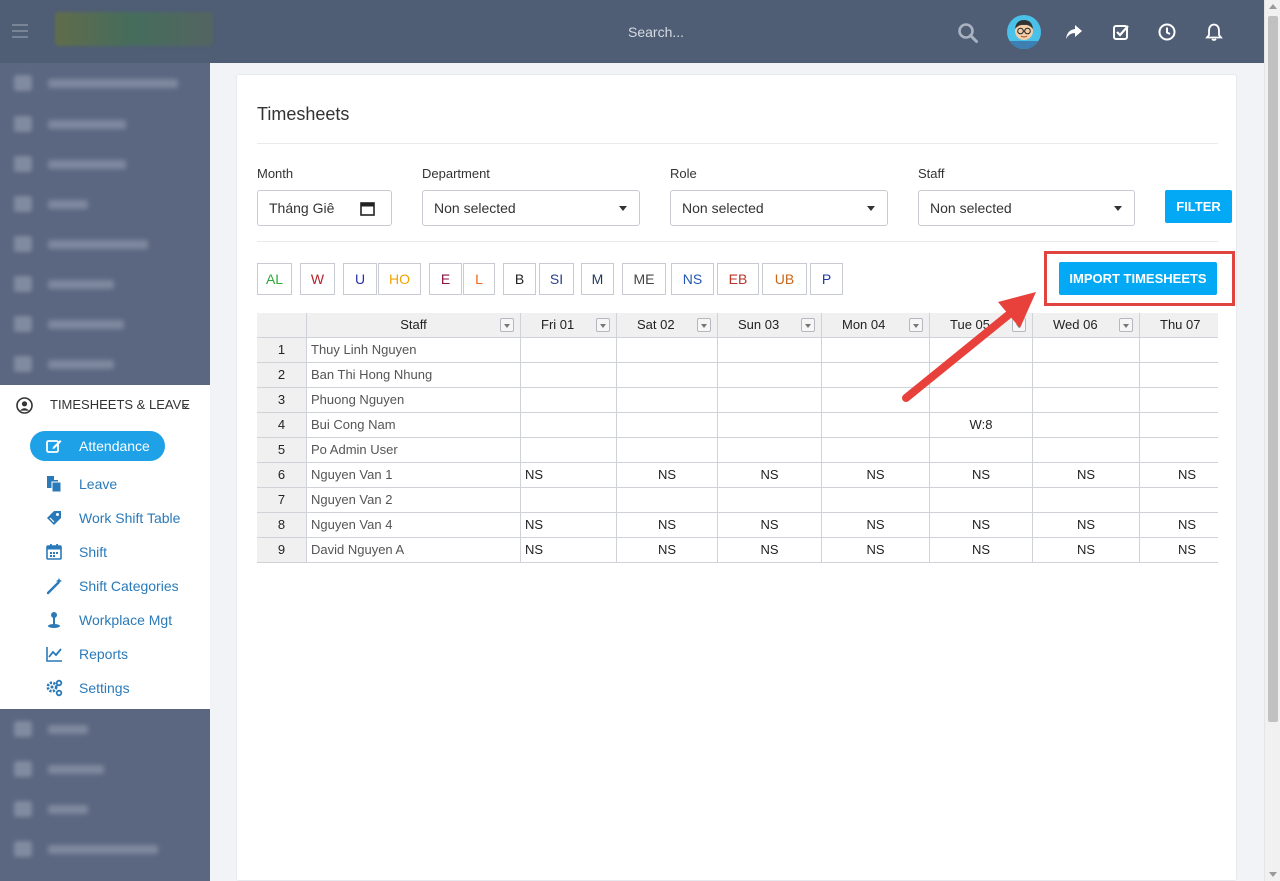 Image resolution: width=1280 pixels, height=881 pixels. Describe the element at coordinates (784, 279) in the screenshot. I see `legend-code-ub: UB` at that location.